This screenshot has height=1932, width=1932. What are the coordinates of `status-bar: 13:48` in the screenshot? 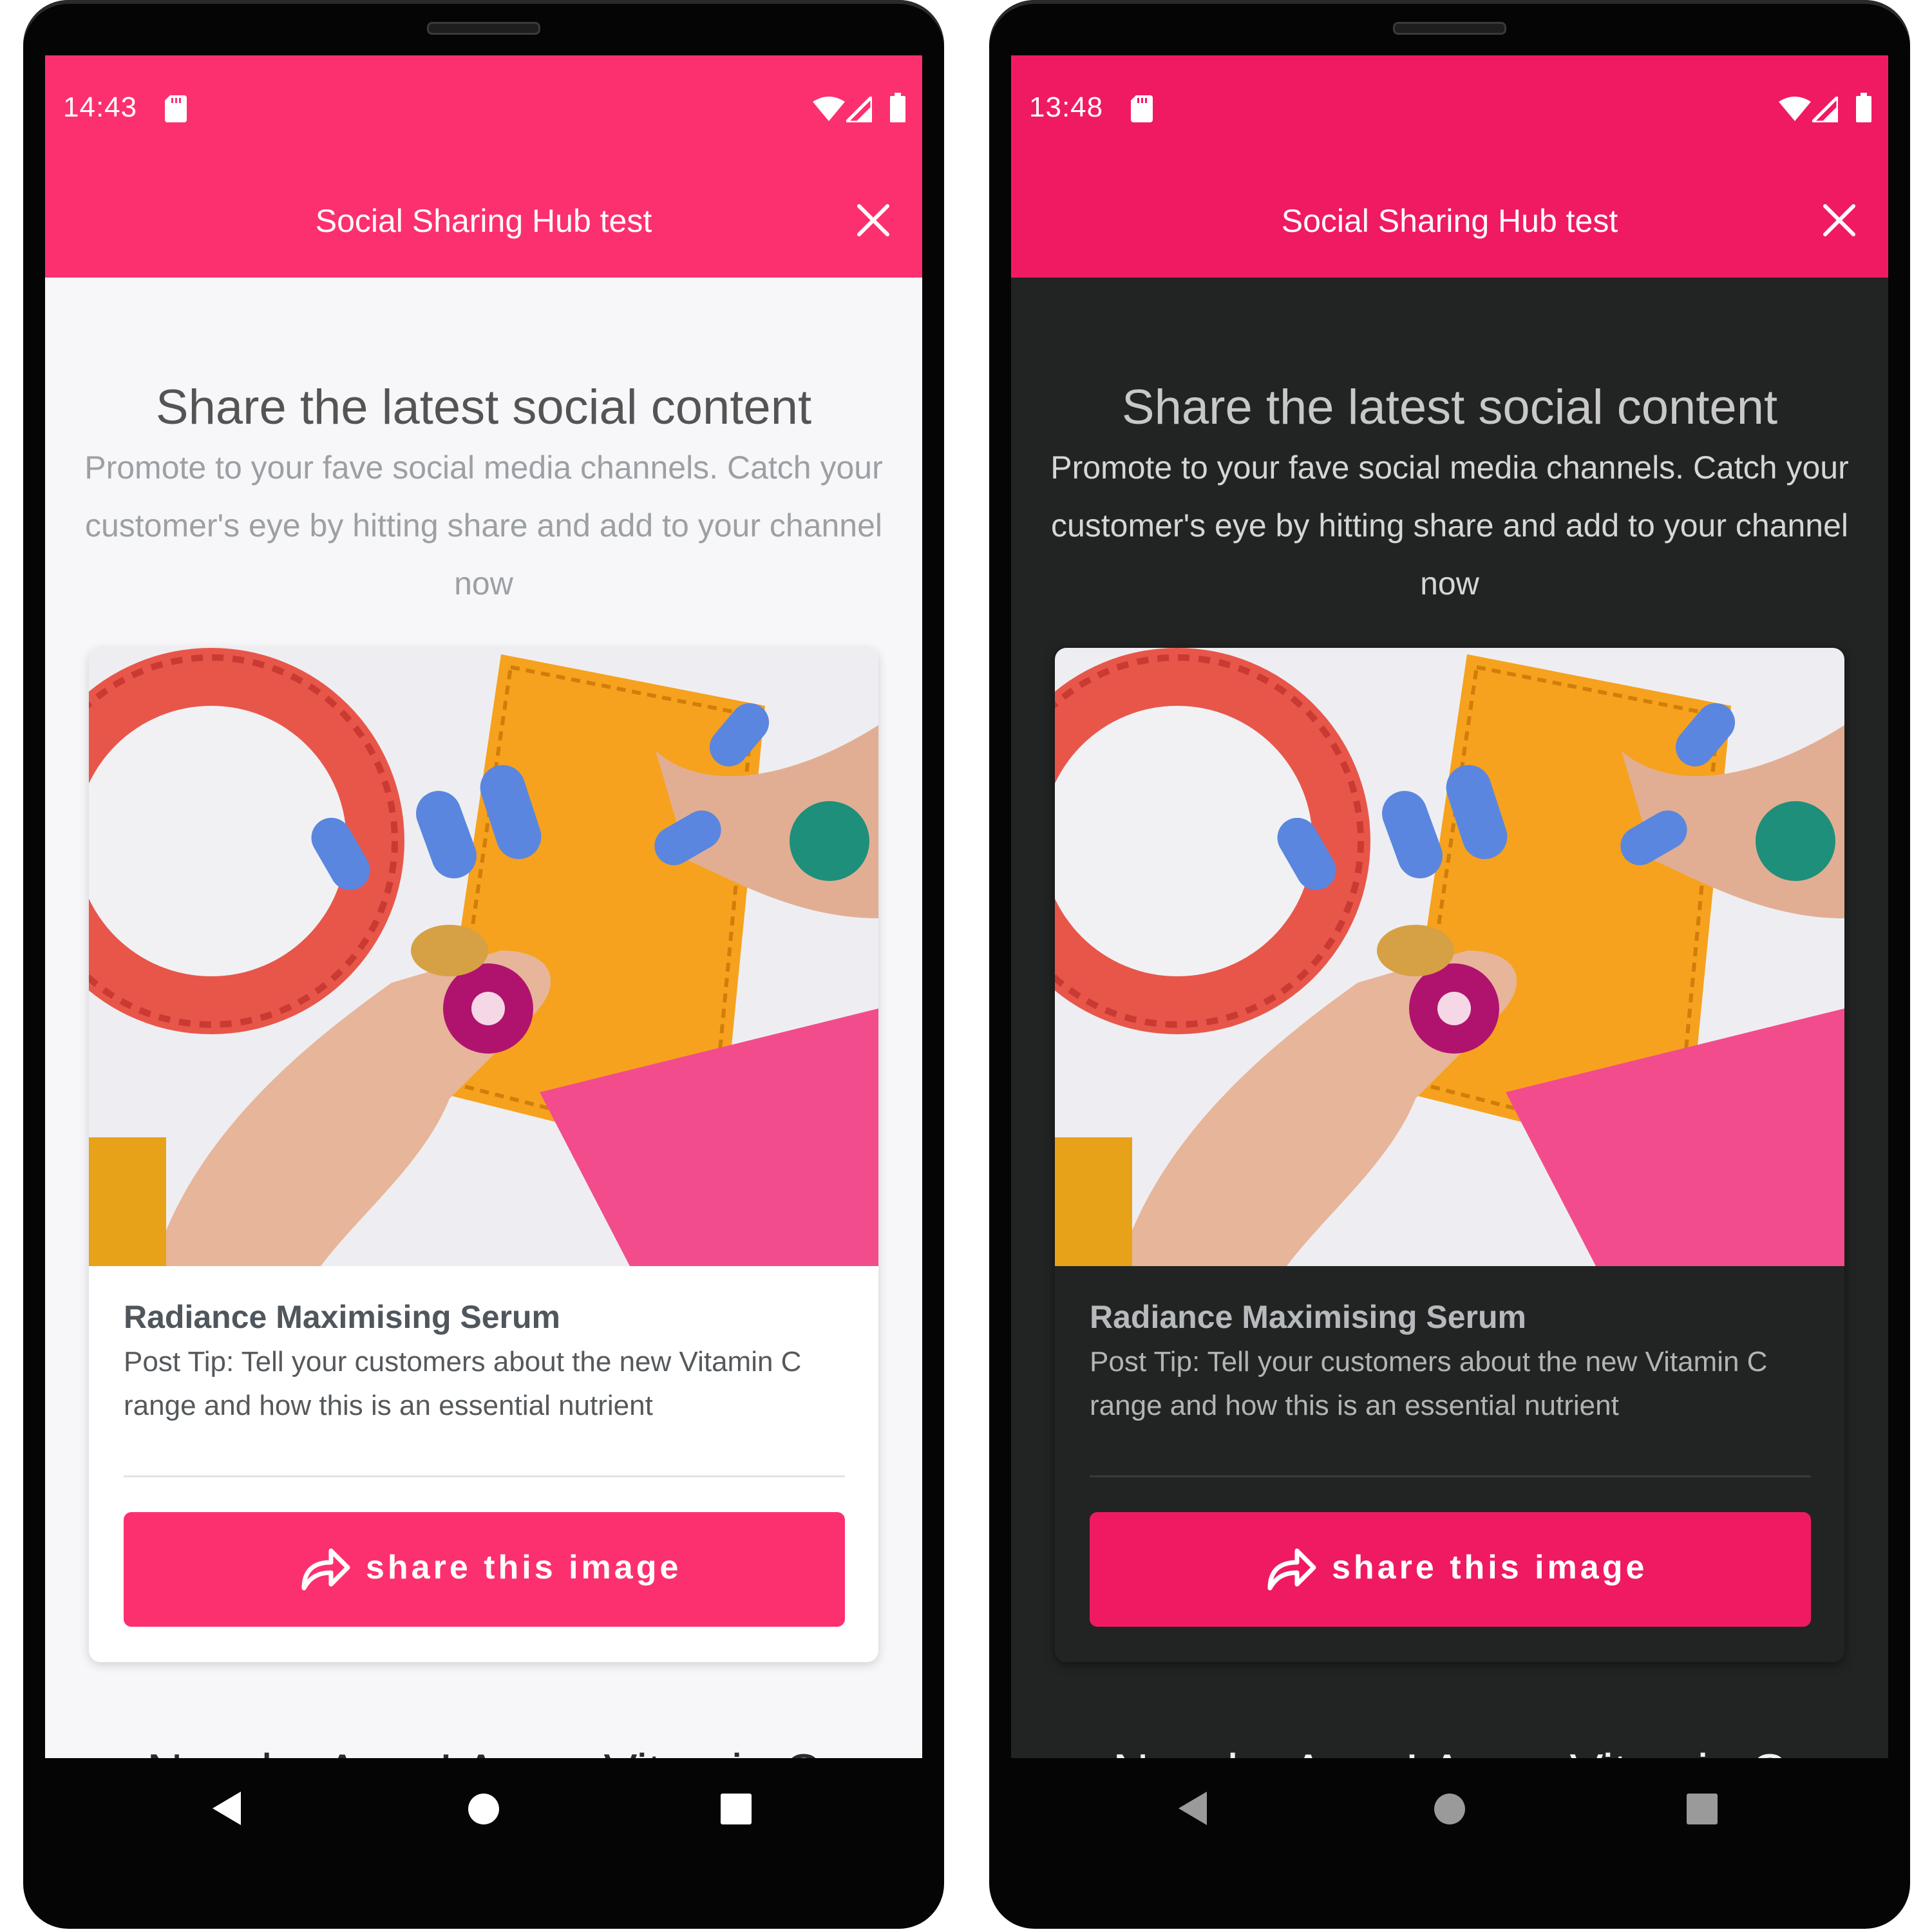 It's located at (1449, 110).